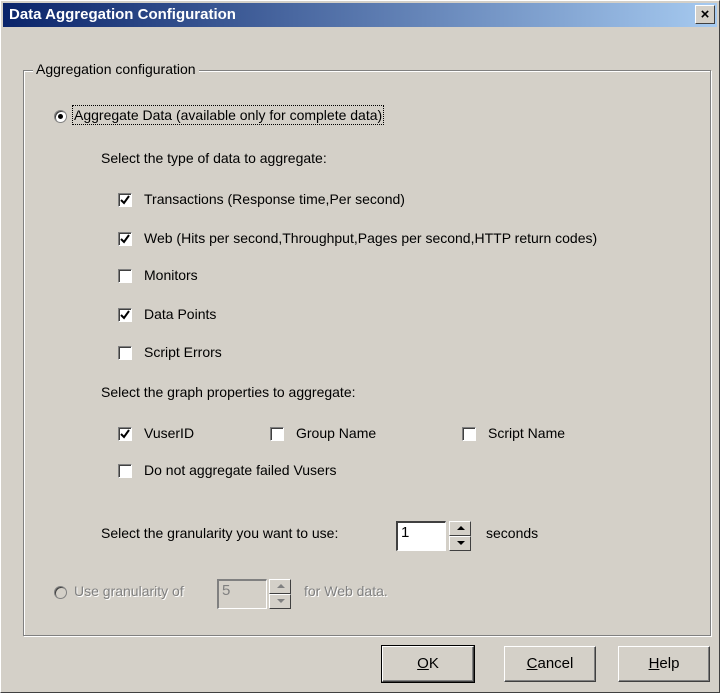 The width and height of the screenshot is (720, 693). I want to click on script-errors-checkbox, so click(125, 353).